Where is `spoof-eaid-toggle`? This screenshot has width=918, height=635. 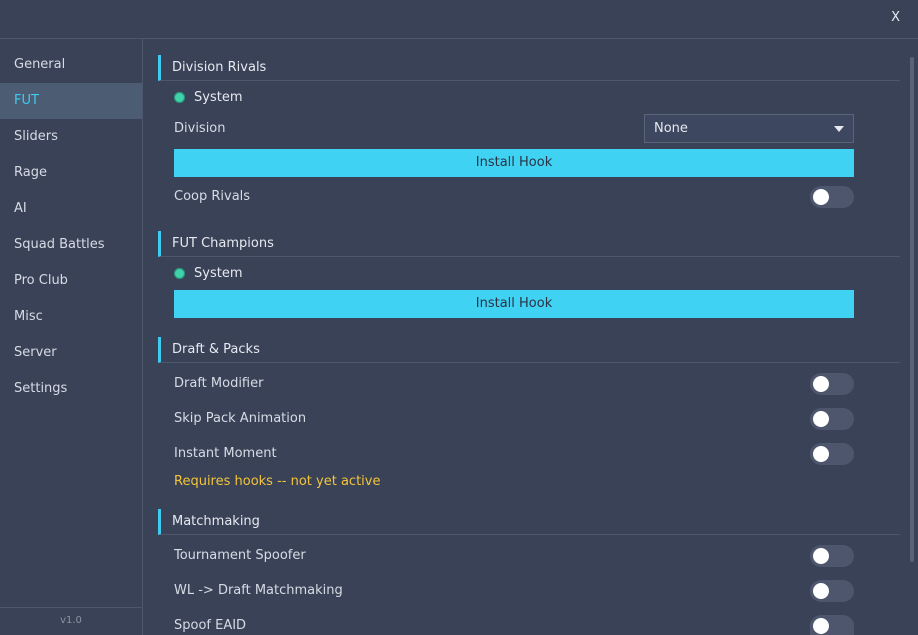
spoof-eaid-toggle is located at coordinates (832, 625).